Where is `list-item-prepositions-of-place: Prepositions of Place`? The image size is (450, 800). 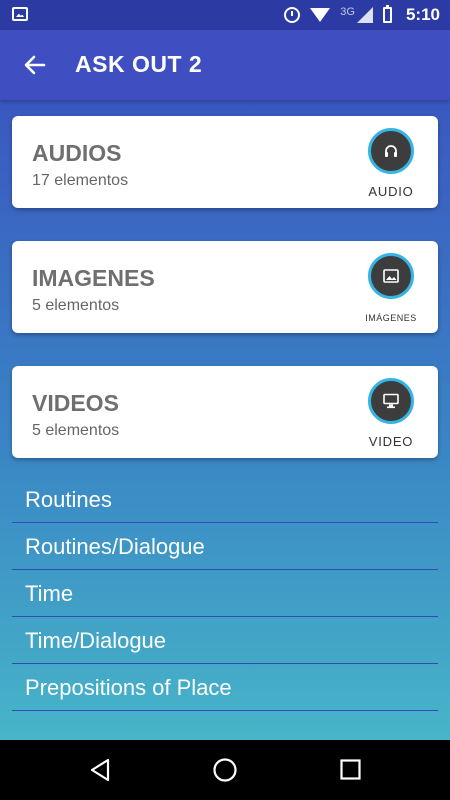 list-item-prepositions-of-place: Prepositions of Place is located at coordinates (225, 687).